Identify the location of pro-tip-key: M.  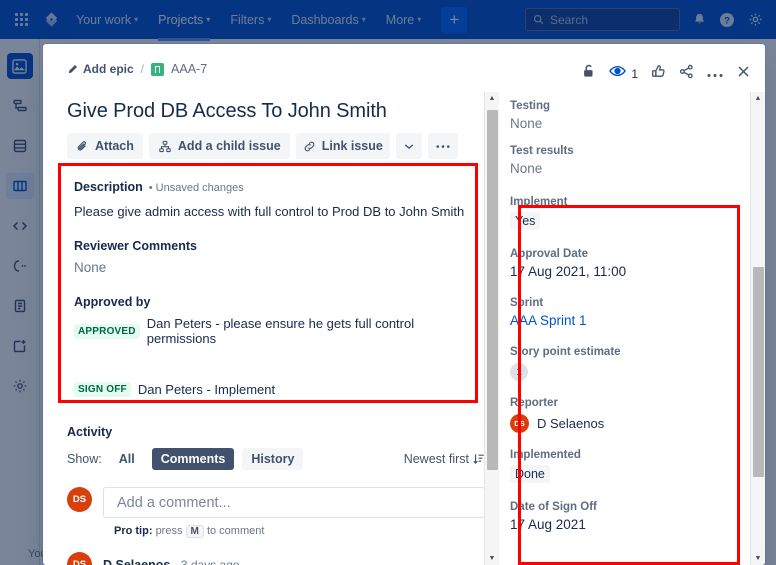
(194, 531).